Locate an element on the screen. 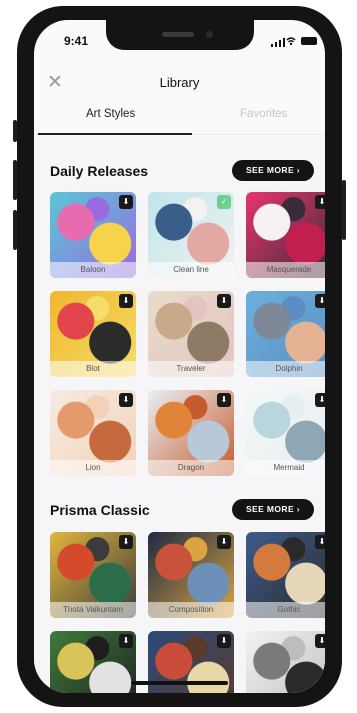  style-tile: ⬇ Blot is located at coordinates (93, 334).